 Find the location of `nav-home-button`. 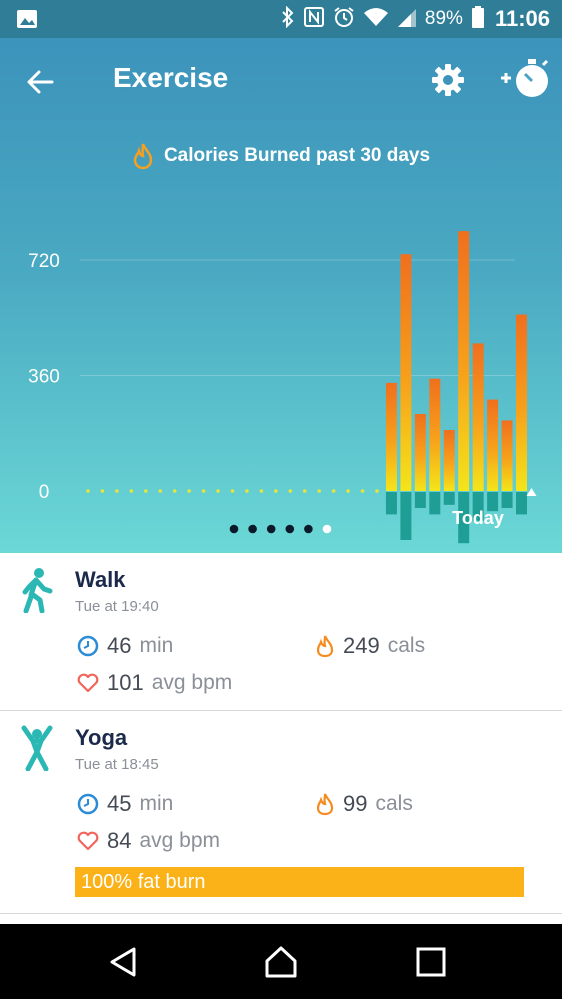

nav-home-button is located at coordinates (281, 962).